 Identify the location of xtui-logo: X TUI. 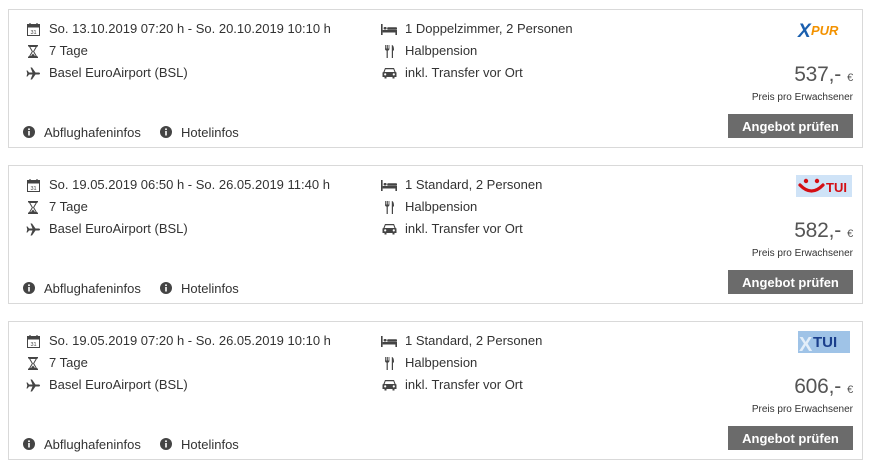
(824, 342).